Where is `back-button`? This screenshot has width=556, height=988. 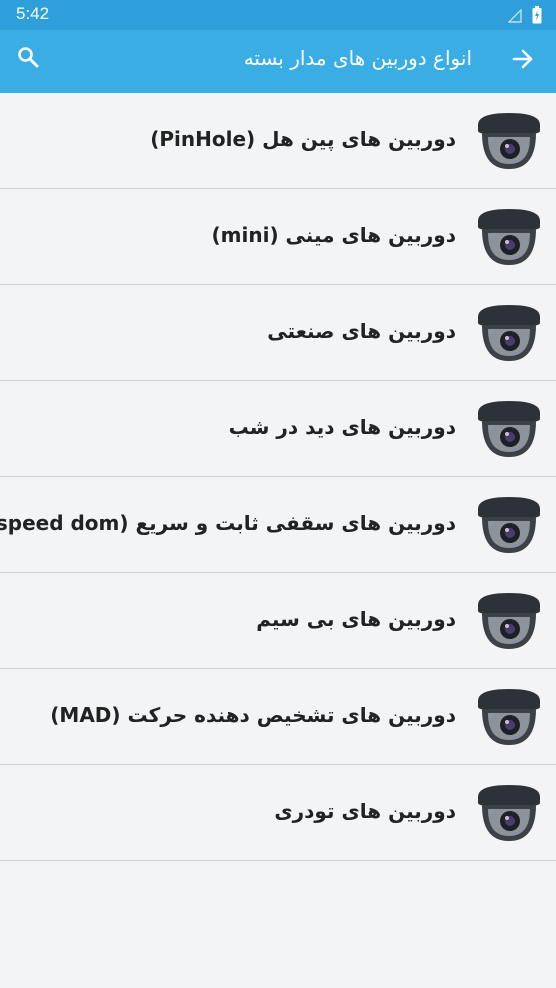 back-button is located at coordinates (523, 61).